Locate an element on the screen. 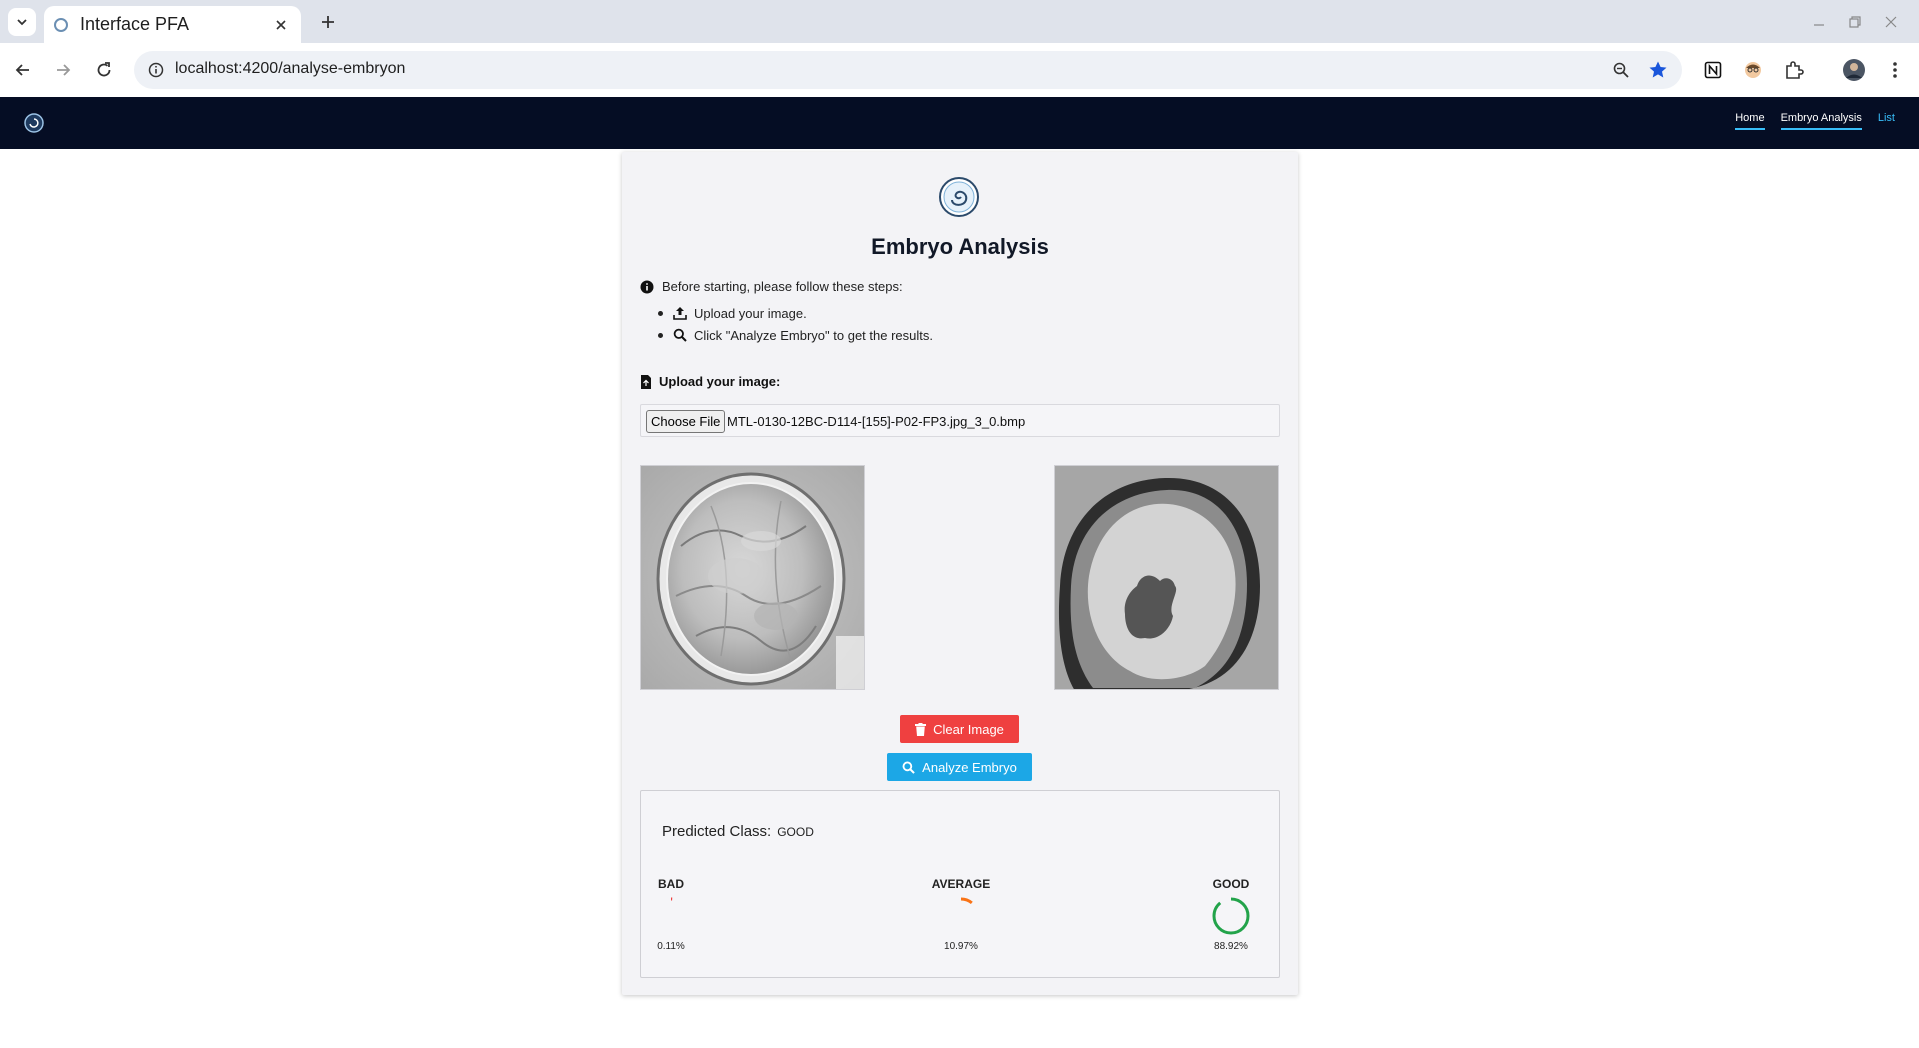 Image resolution: width=1919 pixels, height=1048 pixels. predicted-class-value: GOOD is located at coordinates (795, 832).